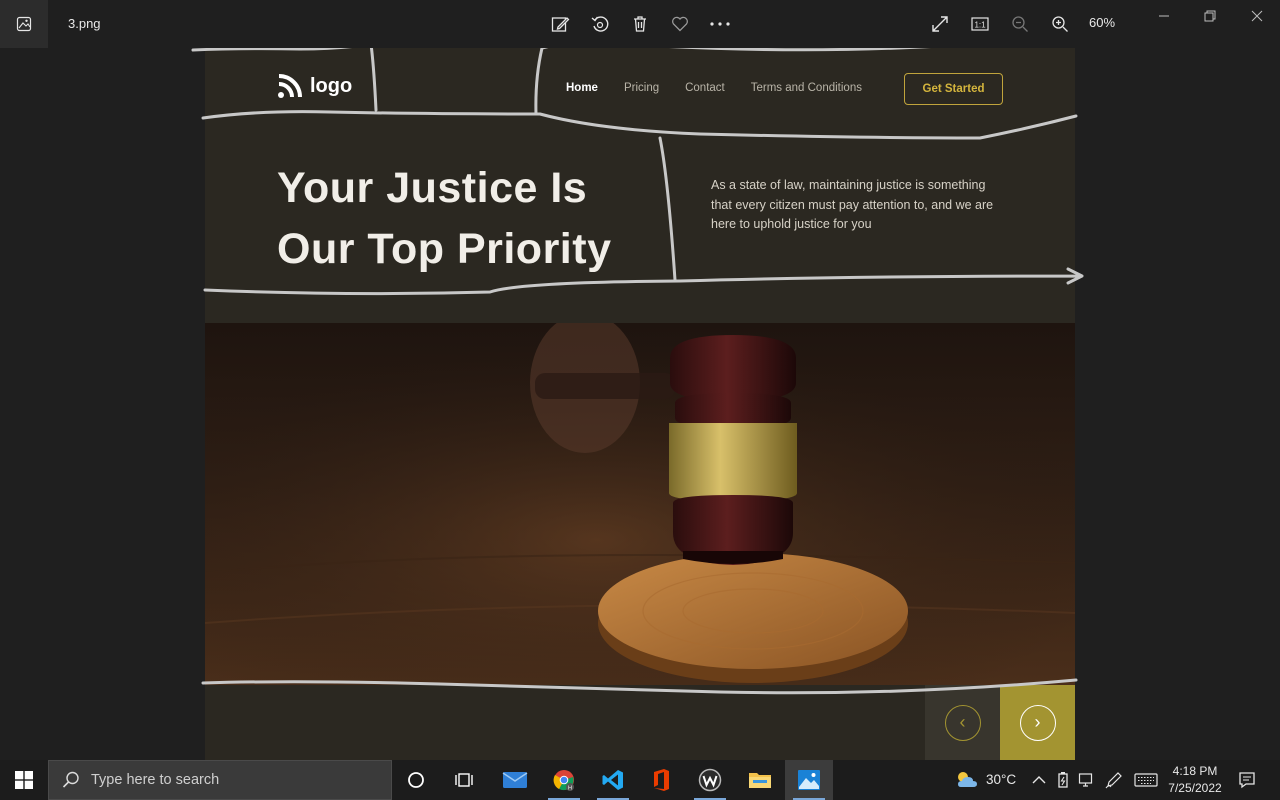  What do you see at coordinates (760, 780) in the screenshot?
I see `file-explorer-icon` at bounding box center [760, 780].